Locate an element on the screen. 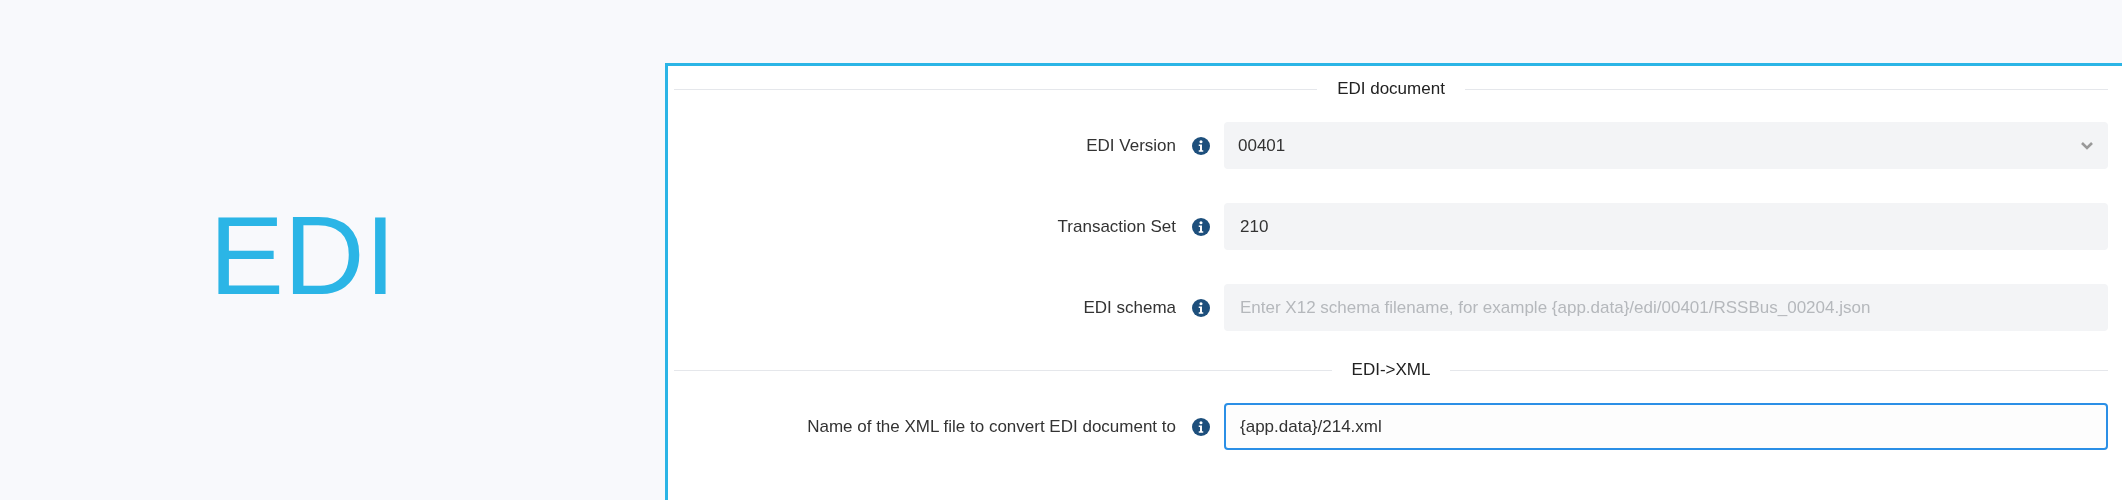 Image resolution: width=2122 pixels, height=500 pixels. section-title: EDI document is located at coordinates (1391, 89).